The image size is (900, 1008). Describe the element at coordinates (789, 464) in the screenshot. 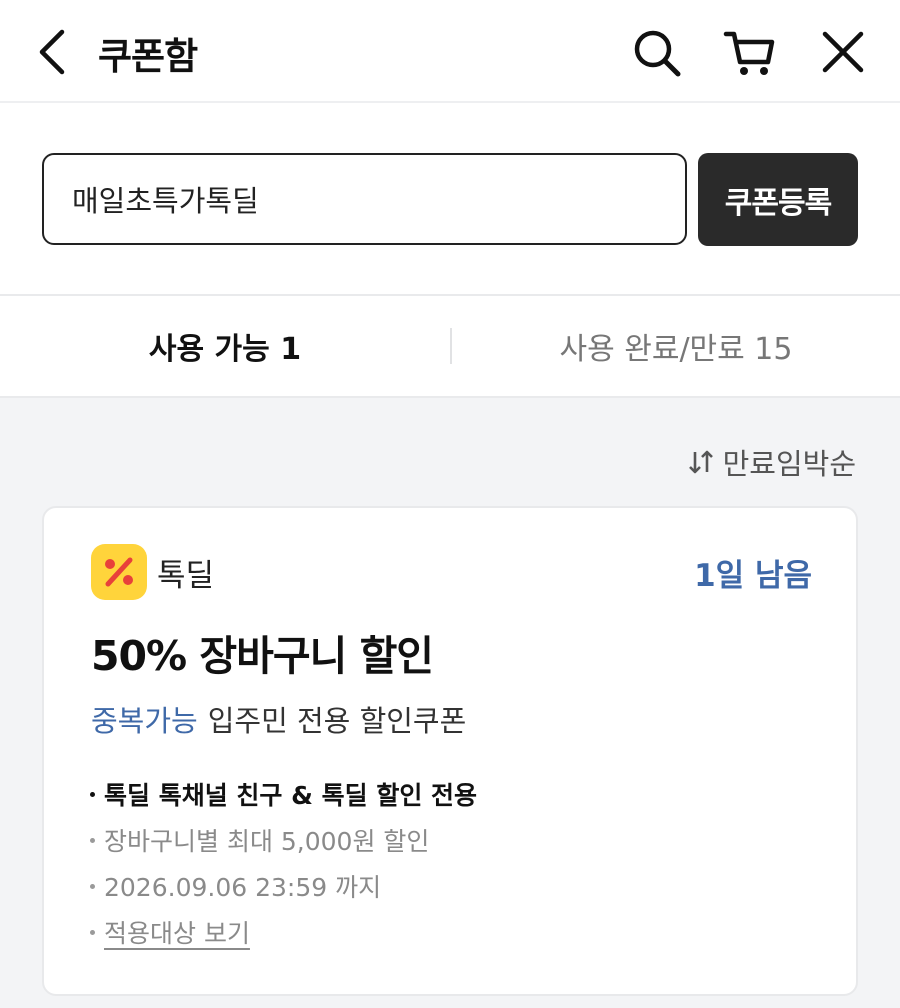

I see `sort-label: 만료임박순` at that location.